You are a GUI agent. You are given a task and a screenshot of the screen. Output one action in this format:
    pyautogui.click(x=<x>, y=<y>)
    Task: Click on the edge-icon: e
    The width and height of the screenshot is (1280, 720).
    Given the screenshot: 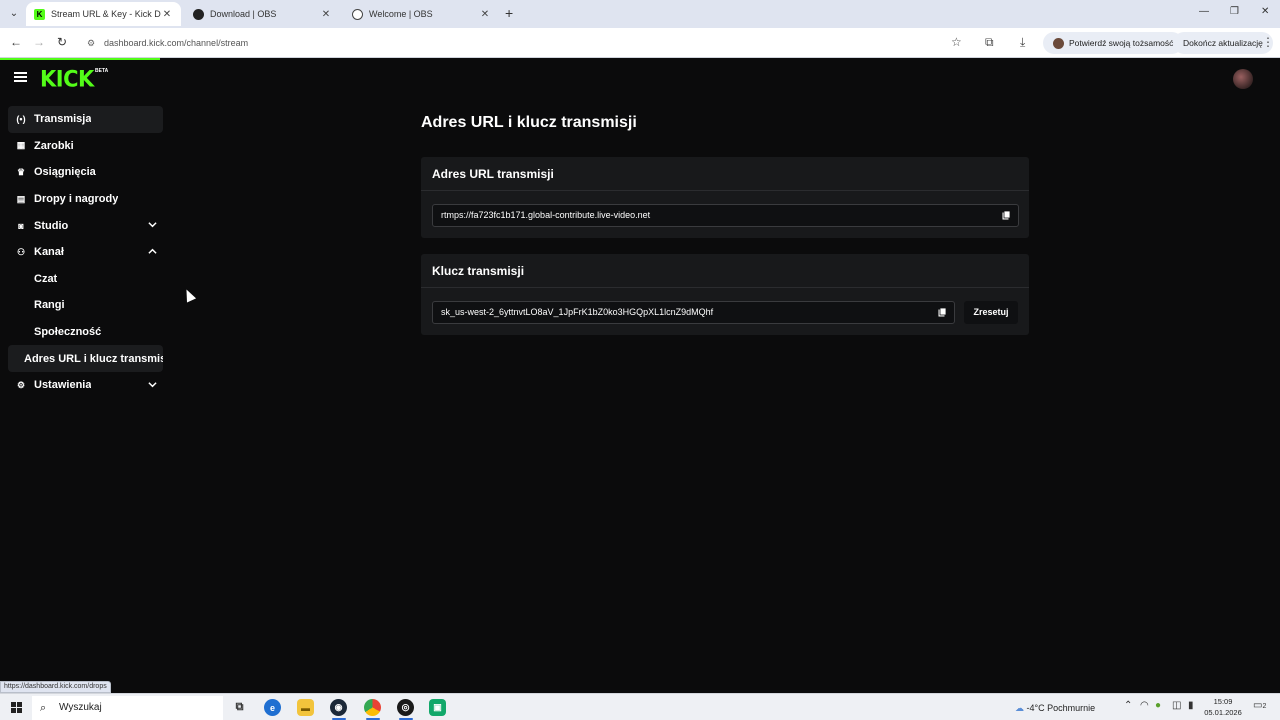 What is the action you would take?
    pyautogui.click(x=272, y=707)
    